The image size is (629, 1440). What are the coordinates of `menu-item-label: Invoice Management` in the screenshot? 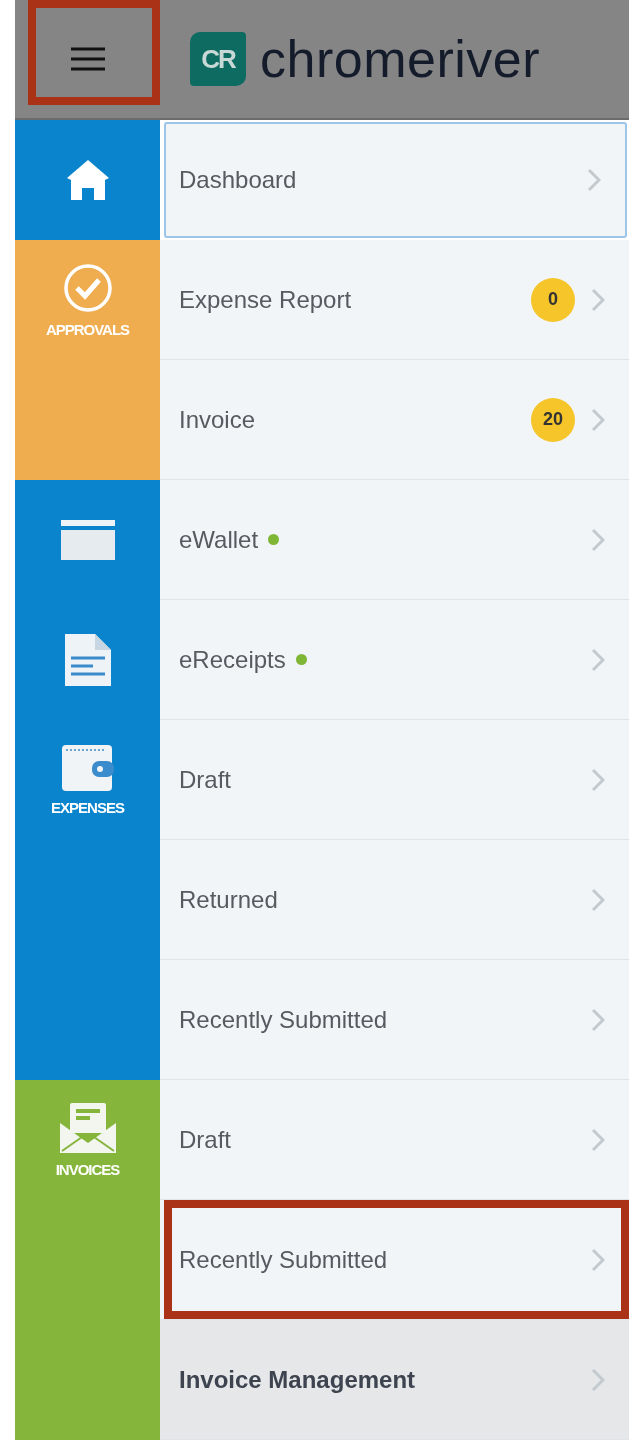 It's located at (297, 1379).